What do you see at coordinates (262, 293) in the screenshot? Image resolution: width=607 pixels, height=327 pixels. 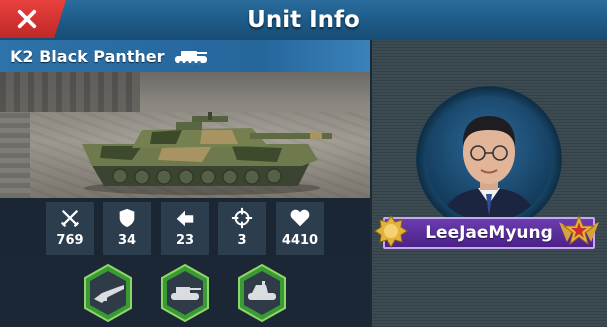 I see `tank-destroyer-icon` at bounding box center [262, 293].